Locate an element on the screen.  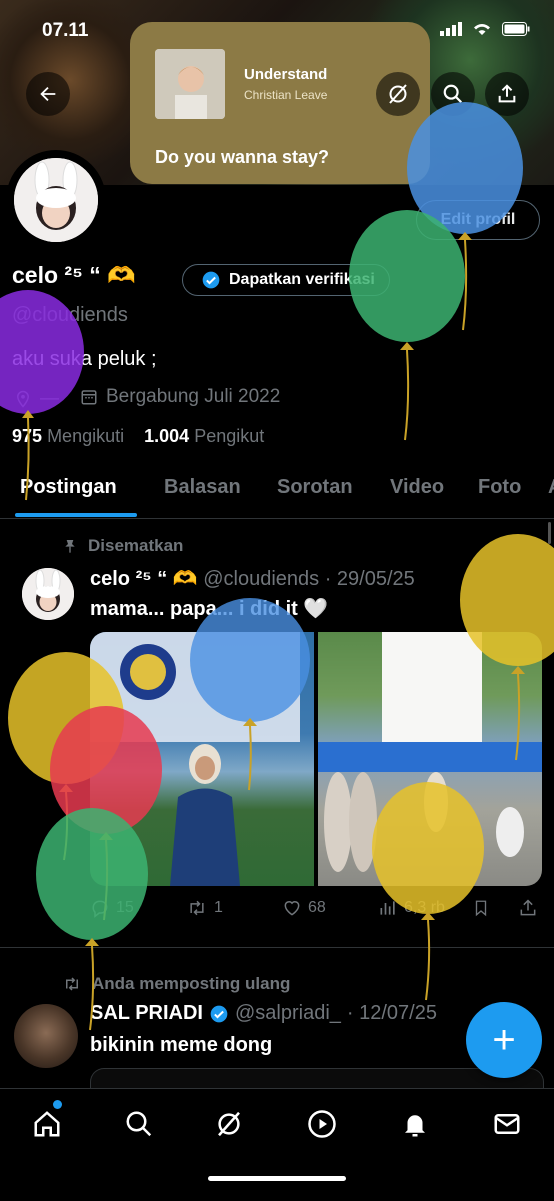
reply-icon is located at coordinates (100, 909).